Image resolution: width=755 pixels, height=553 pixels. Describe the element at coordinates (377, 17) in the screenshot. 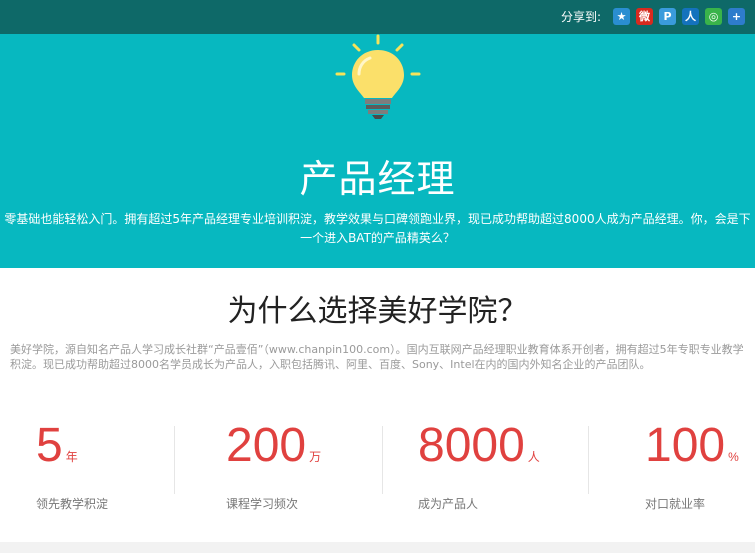

I see `top-bar: 分享到: ★ 微 P 人 ◎ +` at that location.